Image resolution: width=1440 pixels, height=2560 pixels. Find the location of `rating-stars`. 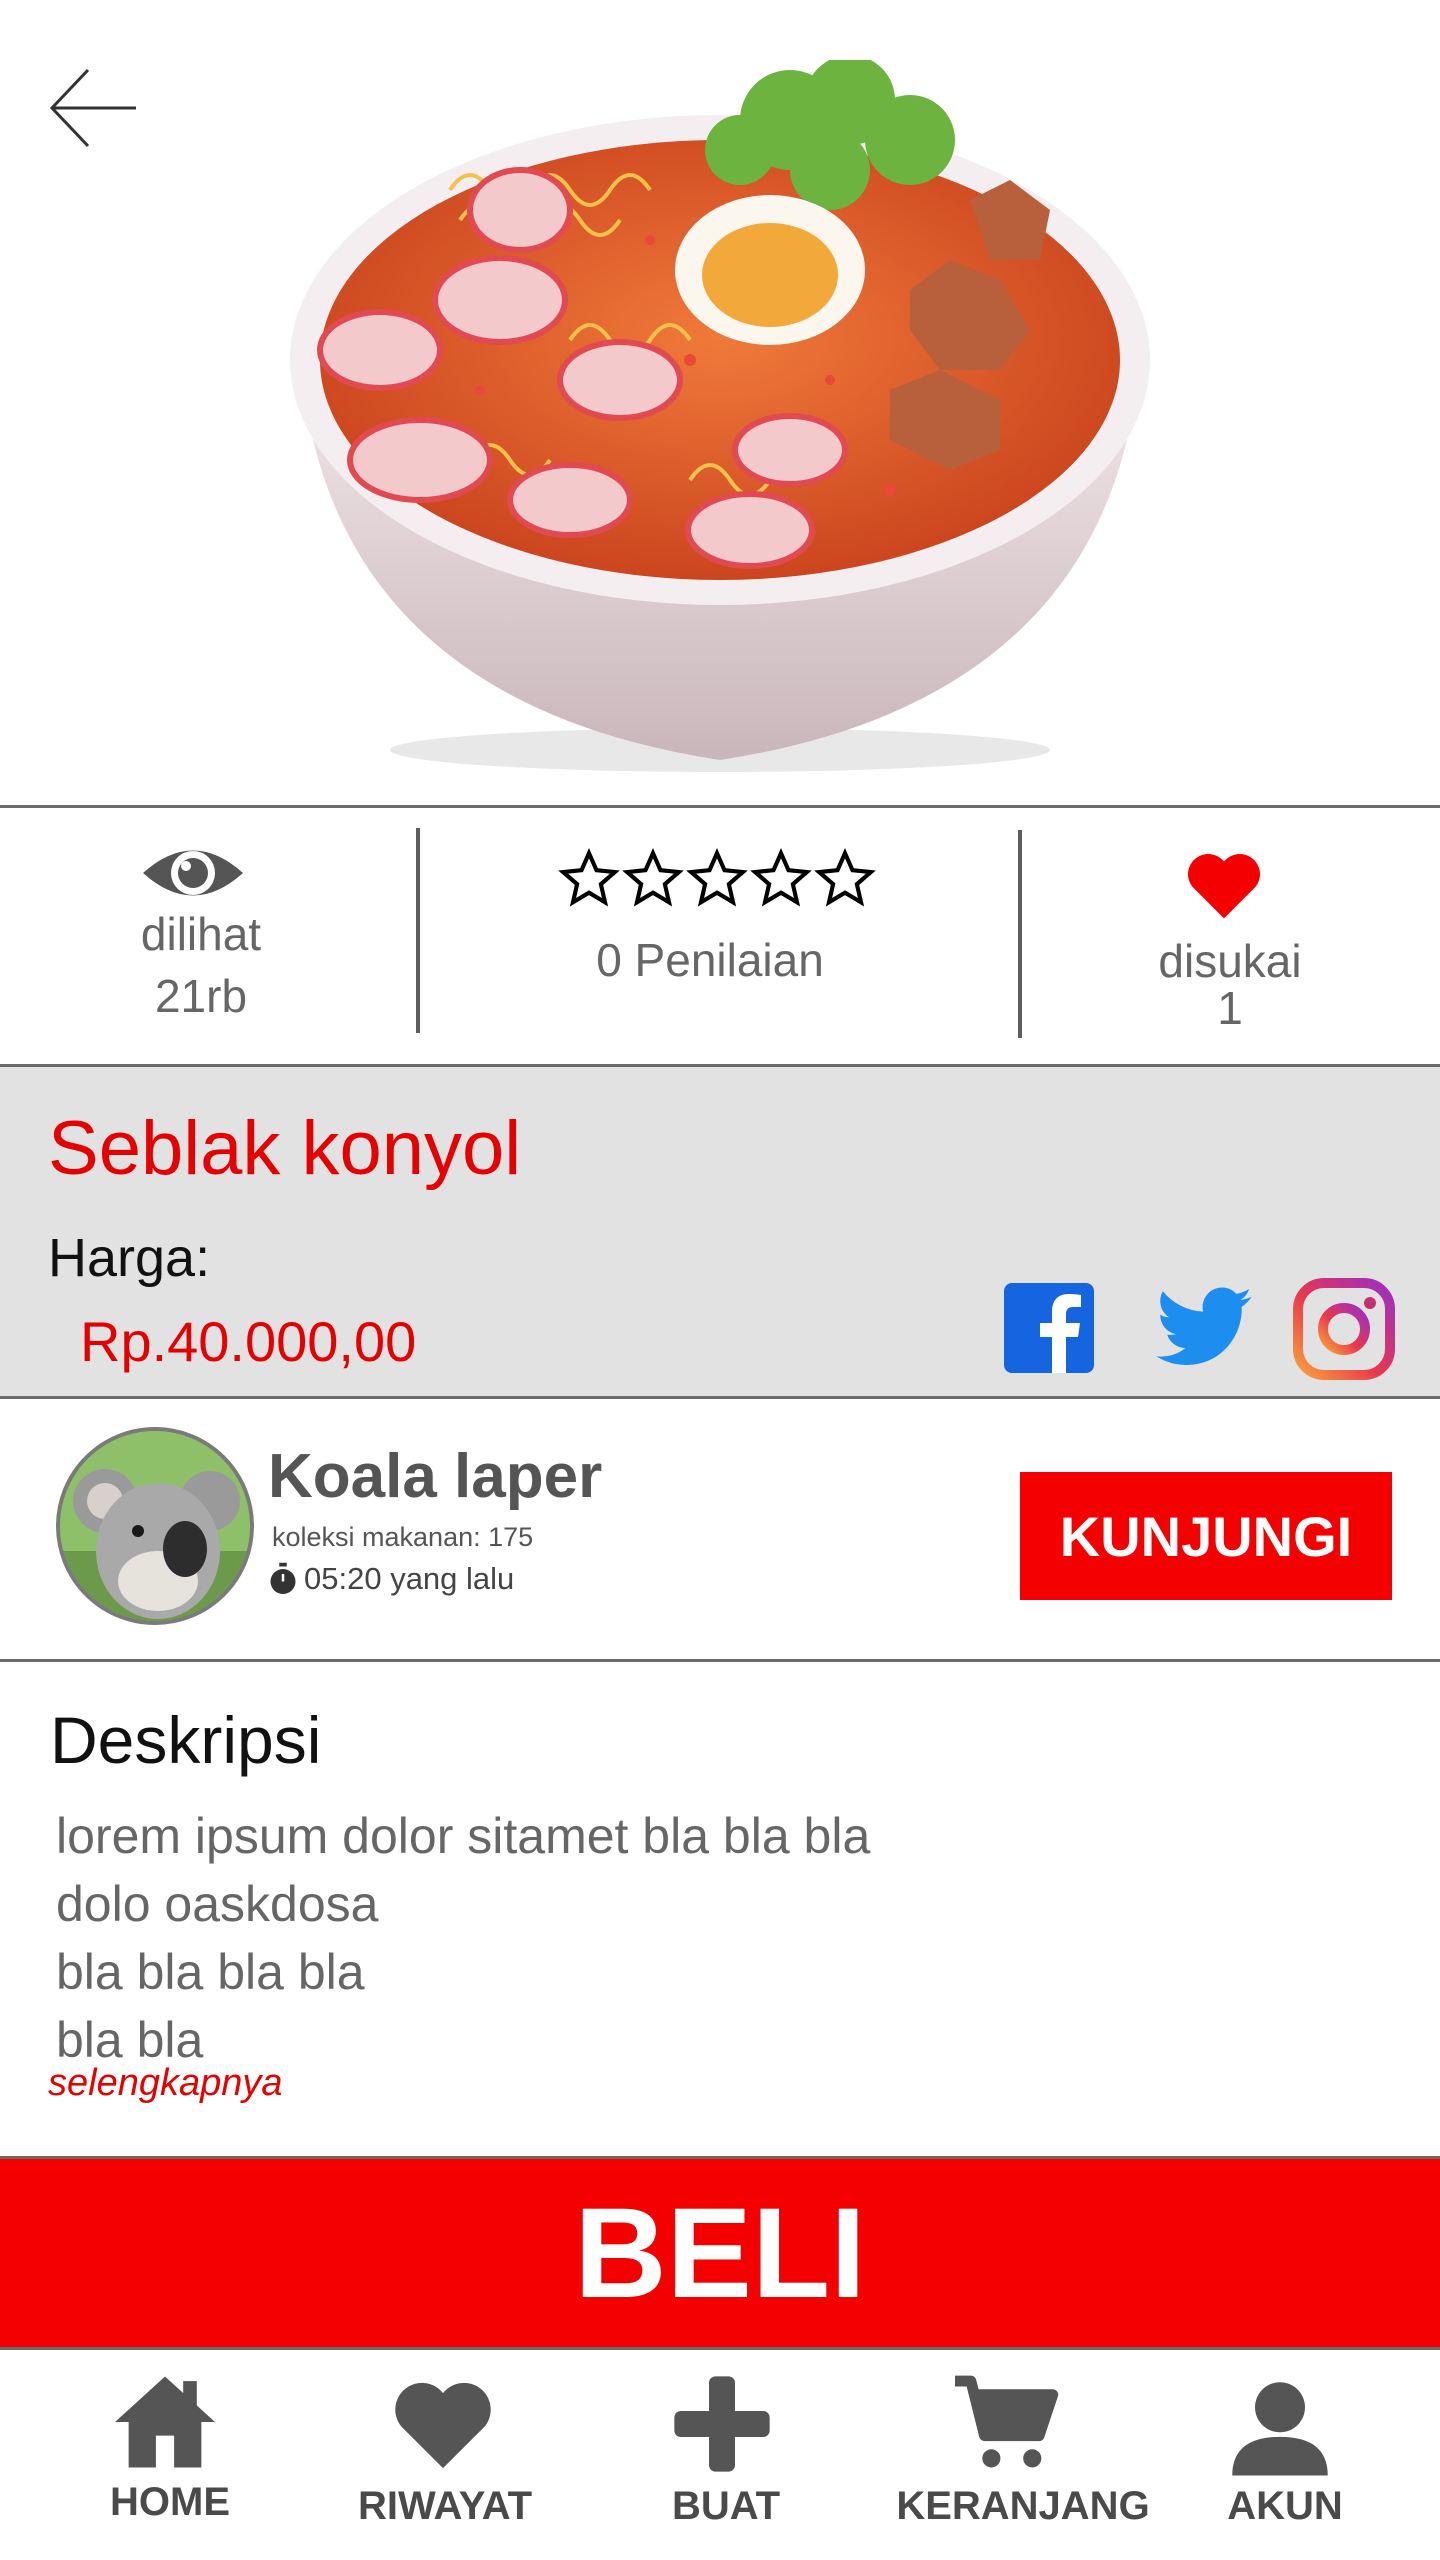

rating-stars is located at coordinates (719, 890).